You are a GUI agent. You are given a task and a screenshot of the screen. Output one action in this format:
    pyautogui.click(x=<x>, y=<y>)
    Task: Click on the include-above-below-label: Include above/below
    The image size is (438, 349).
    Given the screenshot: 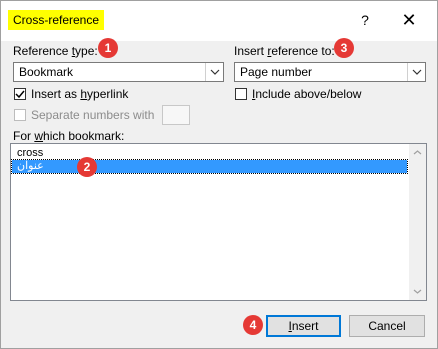 What is the action you would take?
    pyautogui.click(x=307, y=94)
    